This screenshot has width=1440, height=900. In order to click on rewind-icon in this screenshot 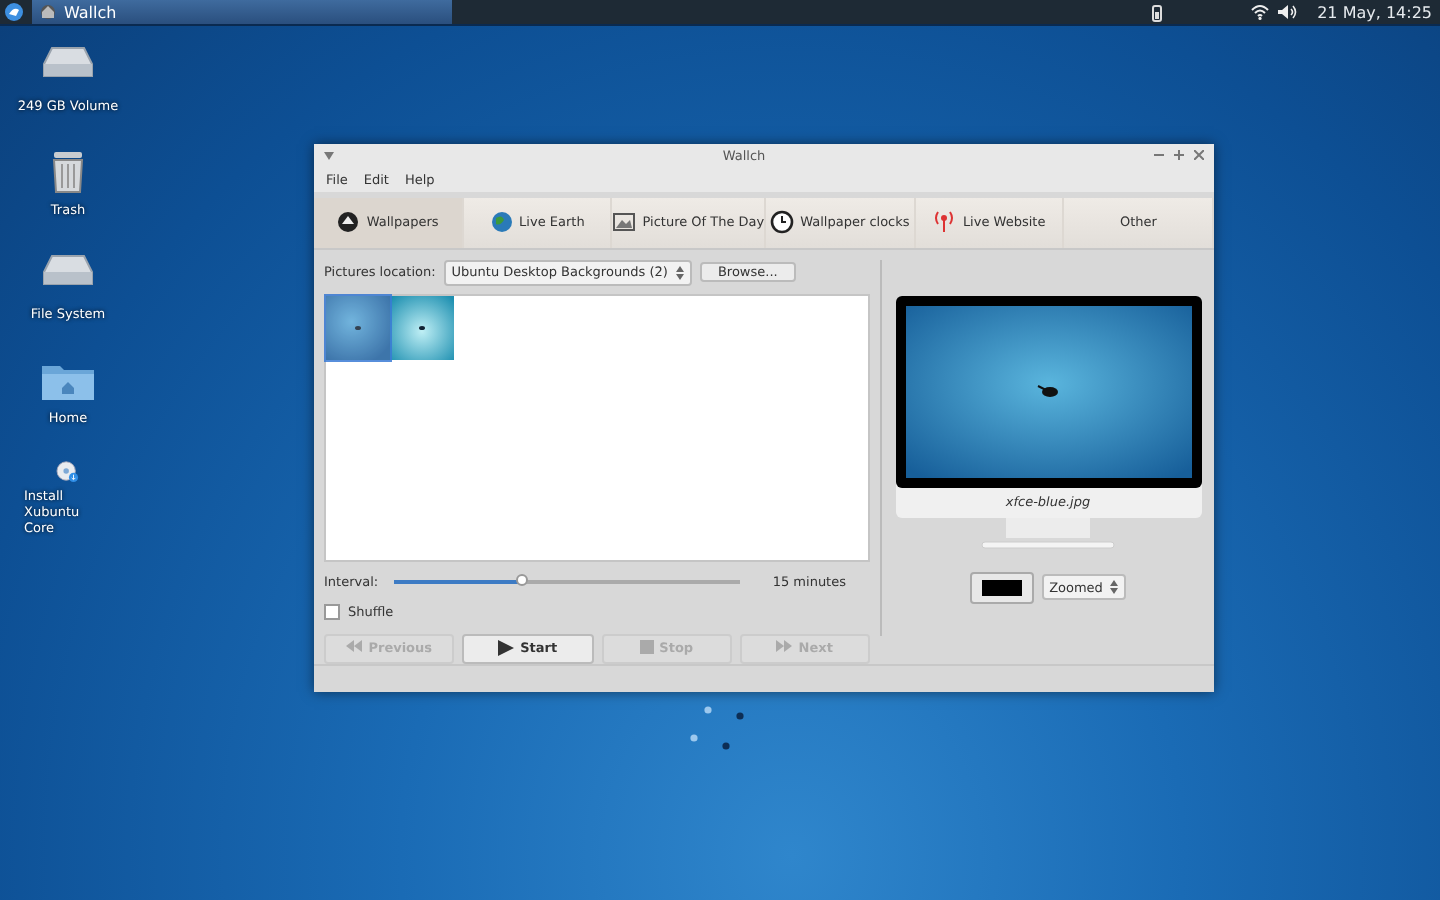, I will do `click(354, 648)`.